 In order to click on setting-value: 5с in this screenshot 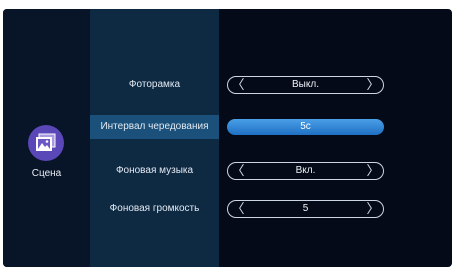, I will do `click(305, 126)`.